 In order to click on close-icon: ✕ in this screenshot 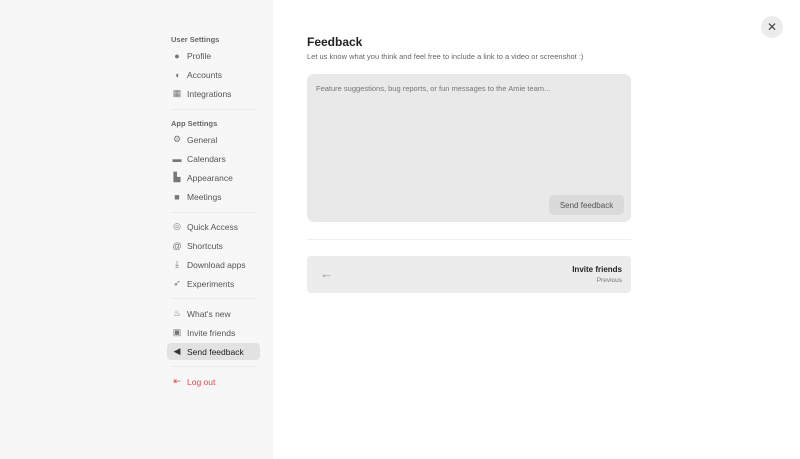, I will do `click(772, 27)`.